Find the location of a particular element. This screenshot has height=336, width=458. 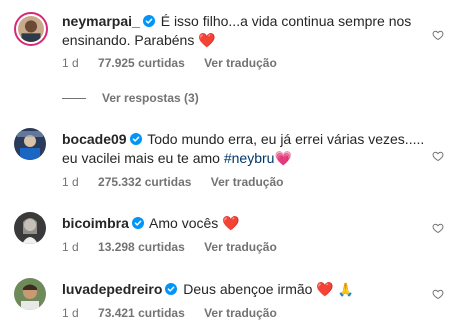

comment-username: bicoimbra is located at coordinates (95, 223).